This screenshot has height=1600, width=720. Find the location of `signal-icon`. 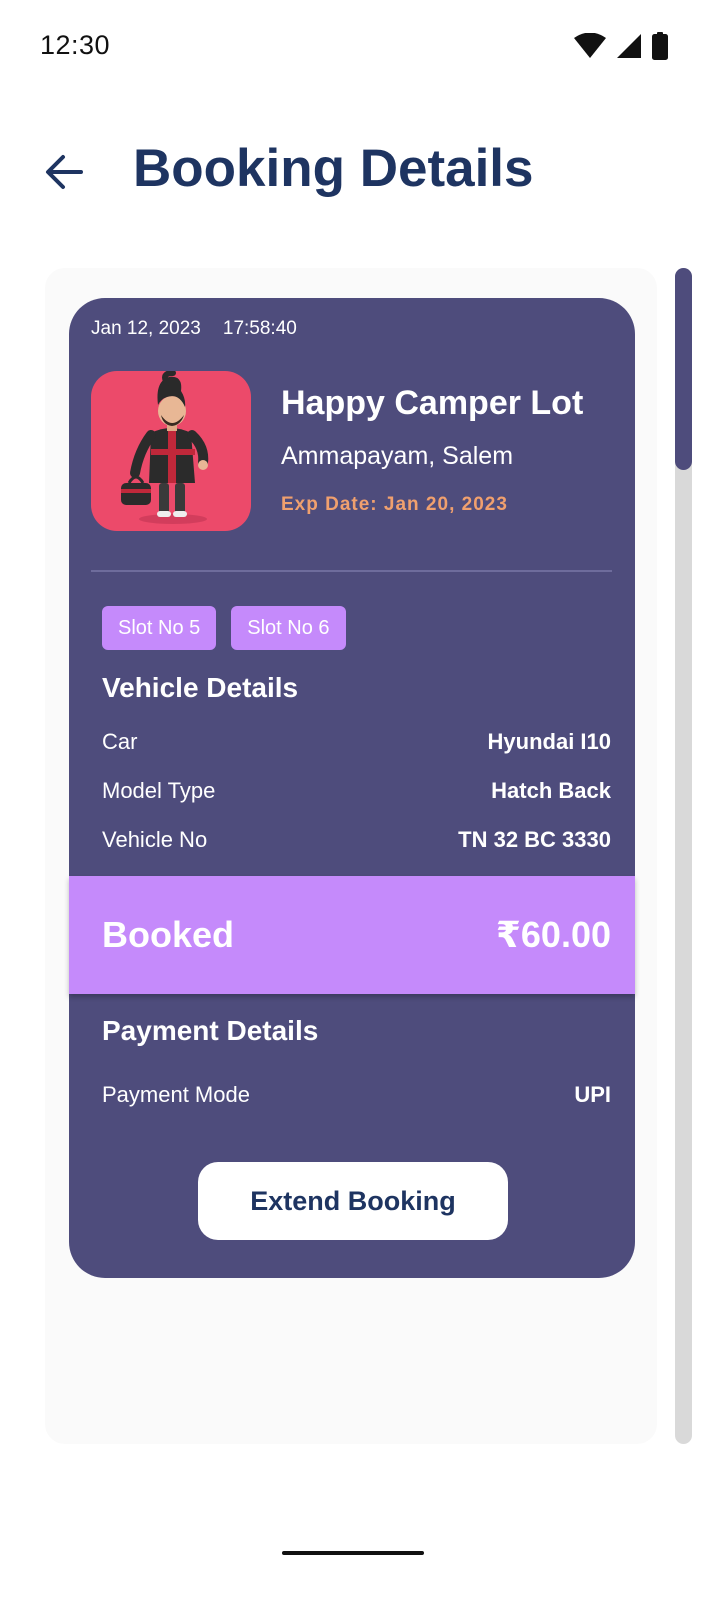

signal-icon is located at coordinates (629, 48).